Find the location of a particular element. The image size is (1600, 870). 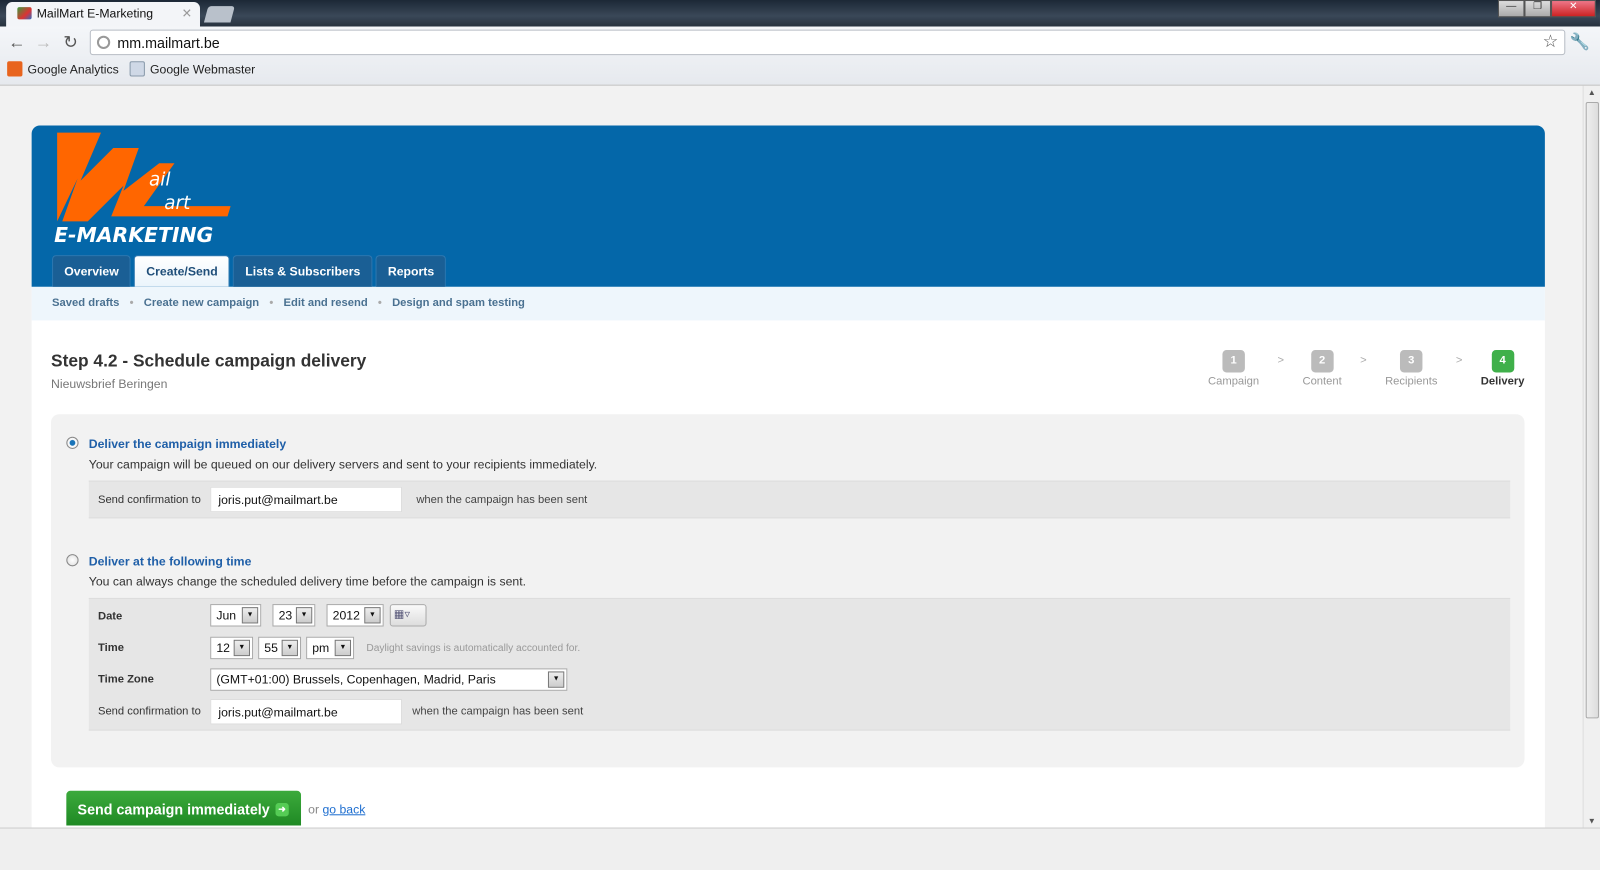

new-tab-button is located at coordinates (219, 14).